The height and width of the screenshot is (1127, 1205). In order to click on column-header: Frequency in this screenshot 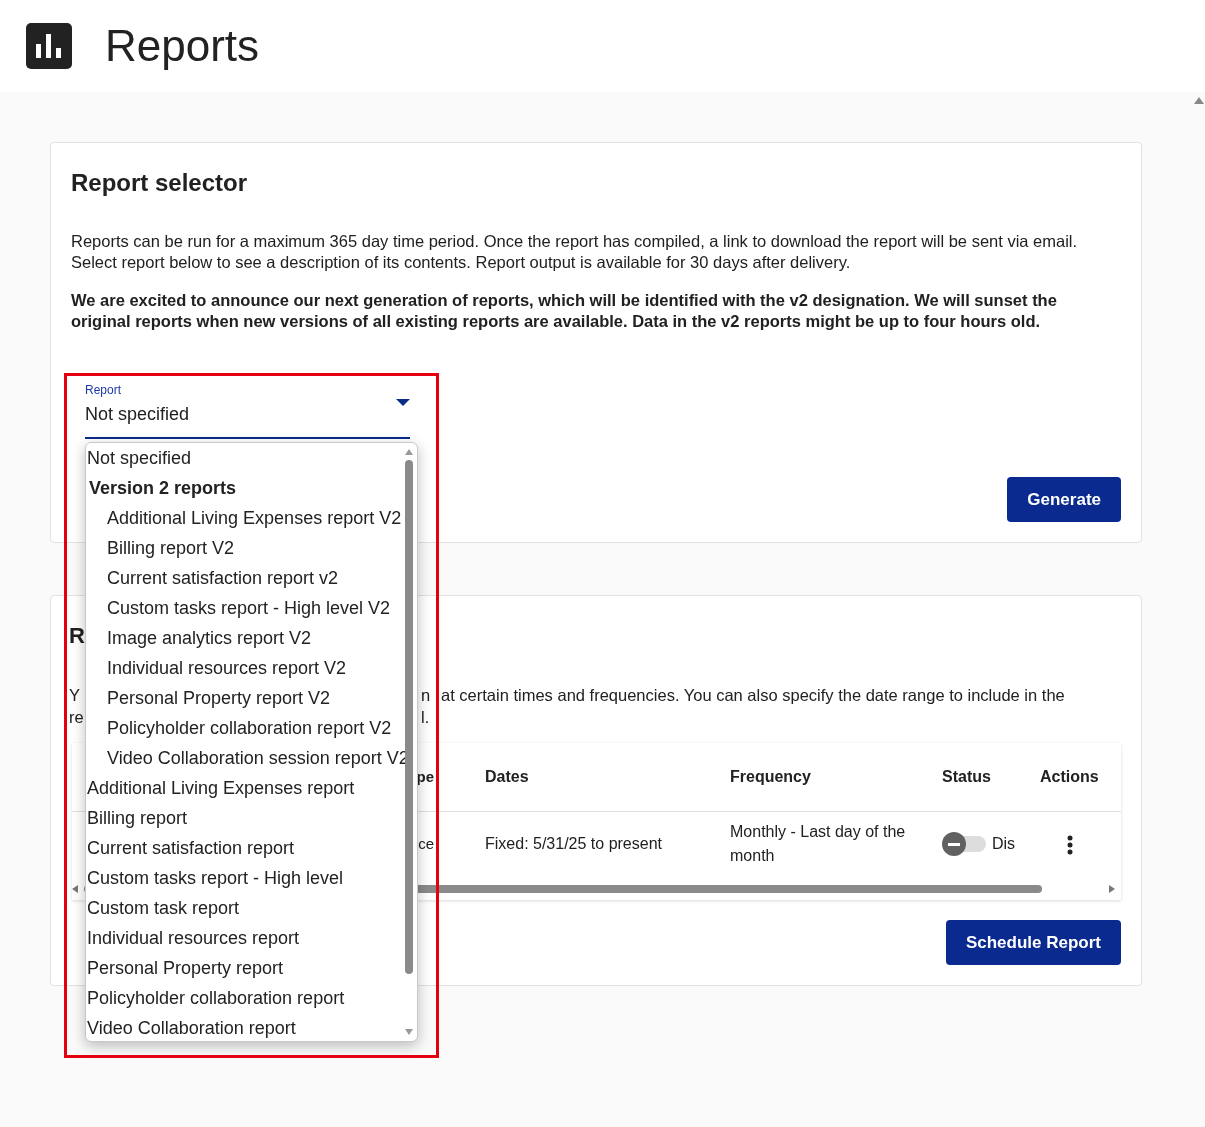, I will do `click(770, 777)`.